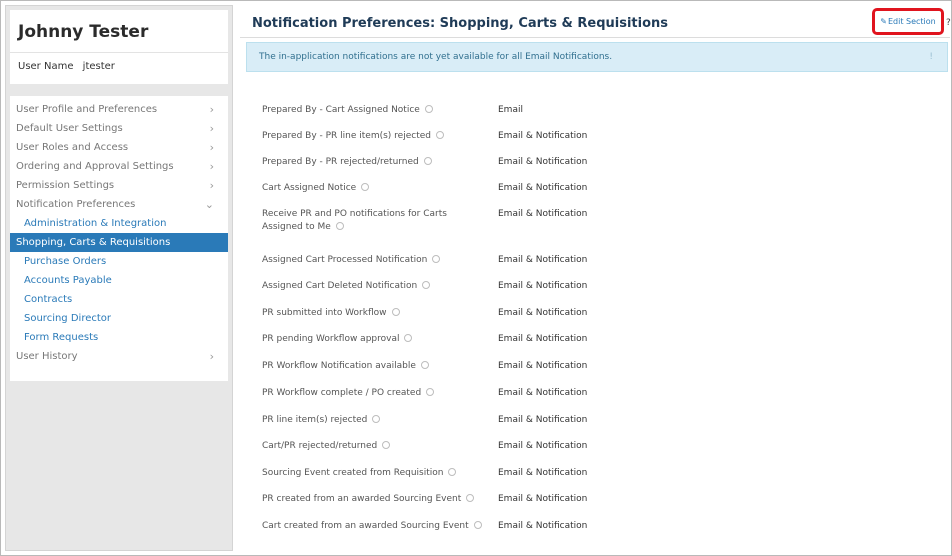 The width and height of the screenshot is (952, 556). I want to click on nav-item-ordering-approval: Ordering and Approval Settings ›, so click(119, 166).